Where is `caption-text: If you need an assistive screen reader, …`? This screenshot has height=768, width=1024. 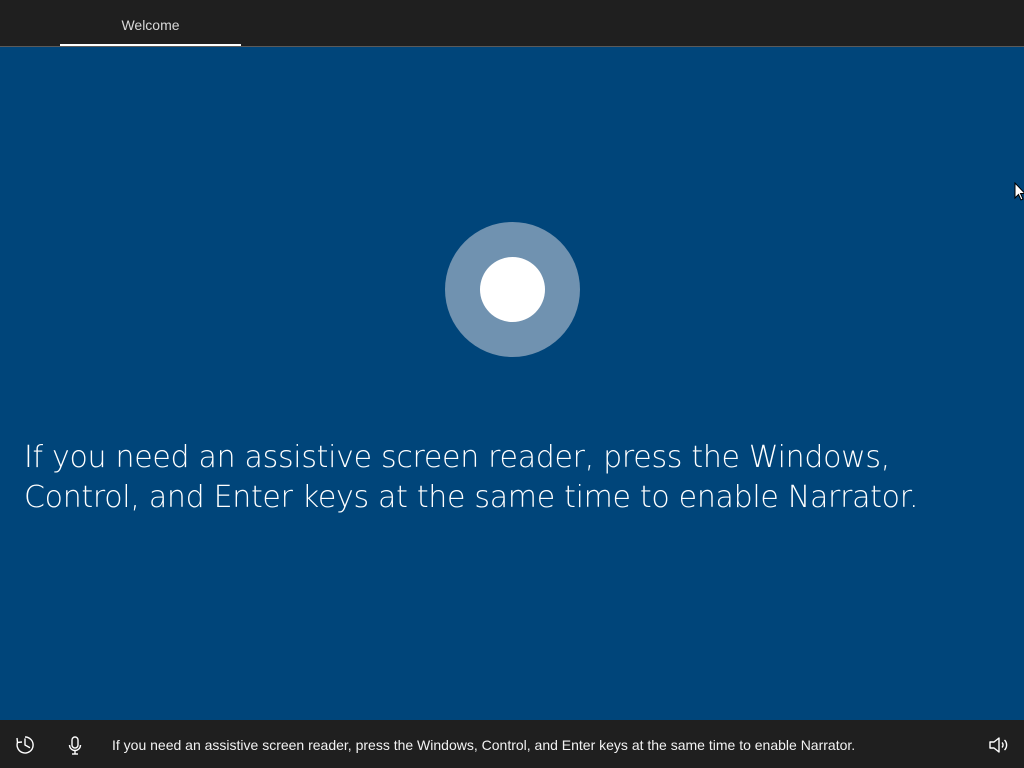
caption-text: If you need an assistive screen reader, … is located at coordinates (484, 745).